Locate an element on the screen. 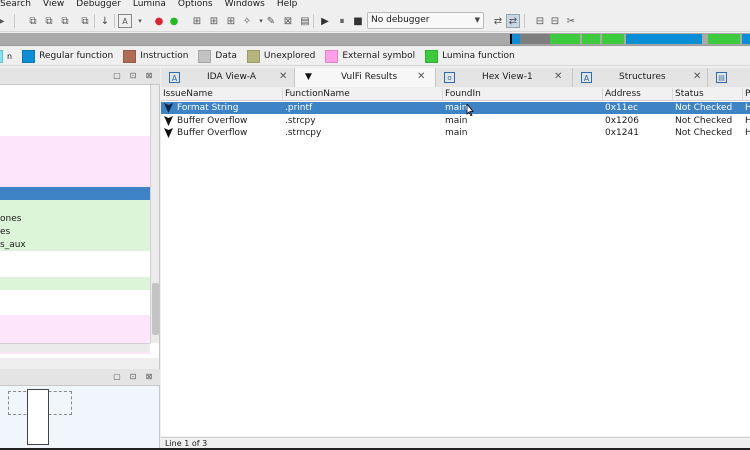 This screenshot has height=450, width=750. column-header-priority: P is located at coordinates (746, 94).